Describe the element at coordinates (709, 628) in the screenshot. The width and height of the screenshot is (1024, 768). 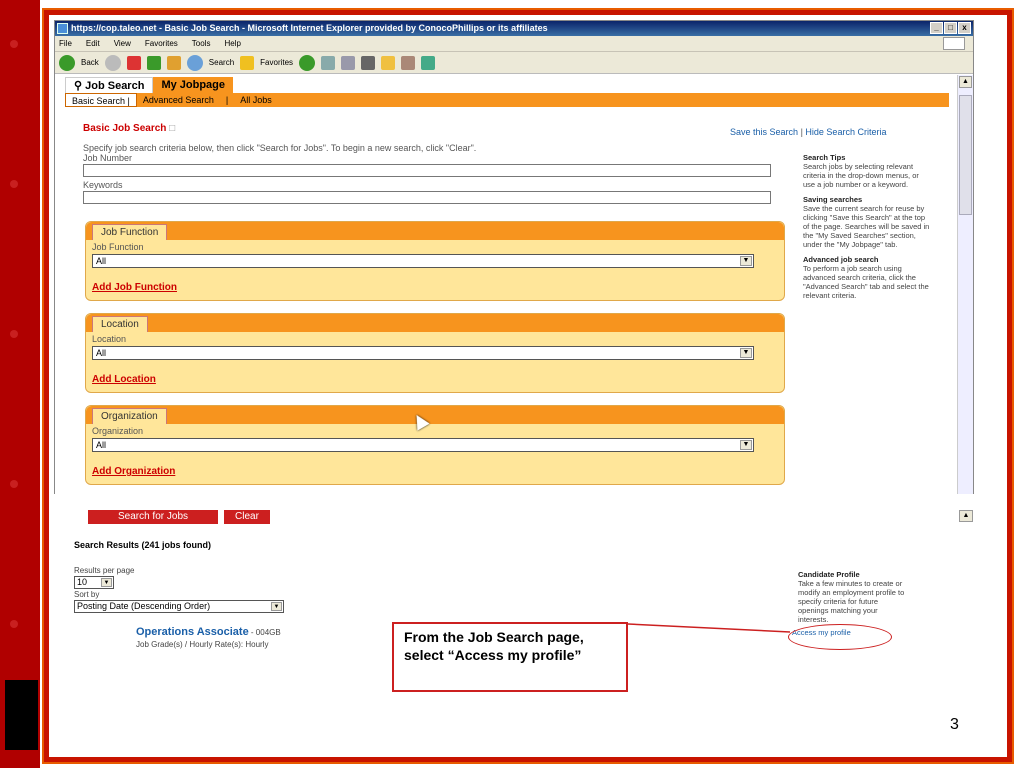
I see `callout-line` at that location.